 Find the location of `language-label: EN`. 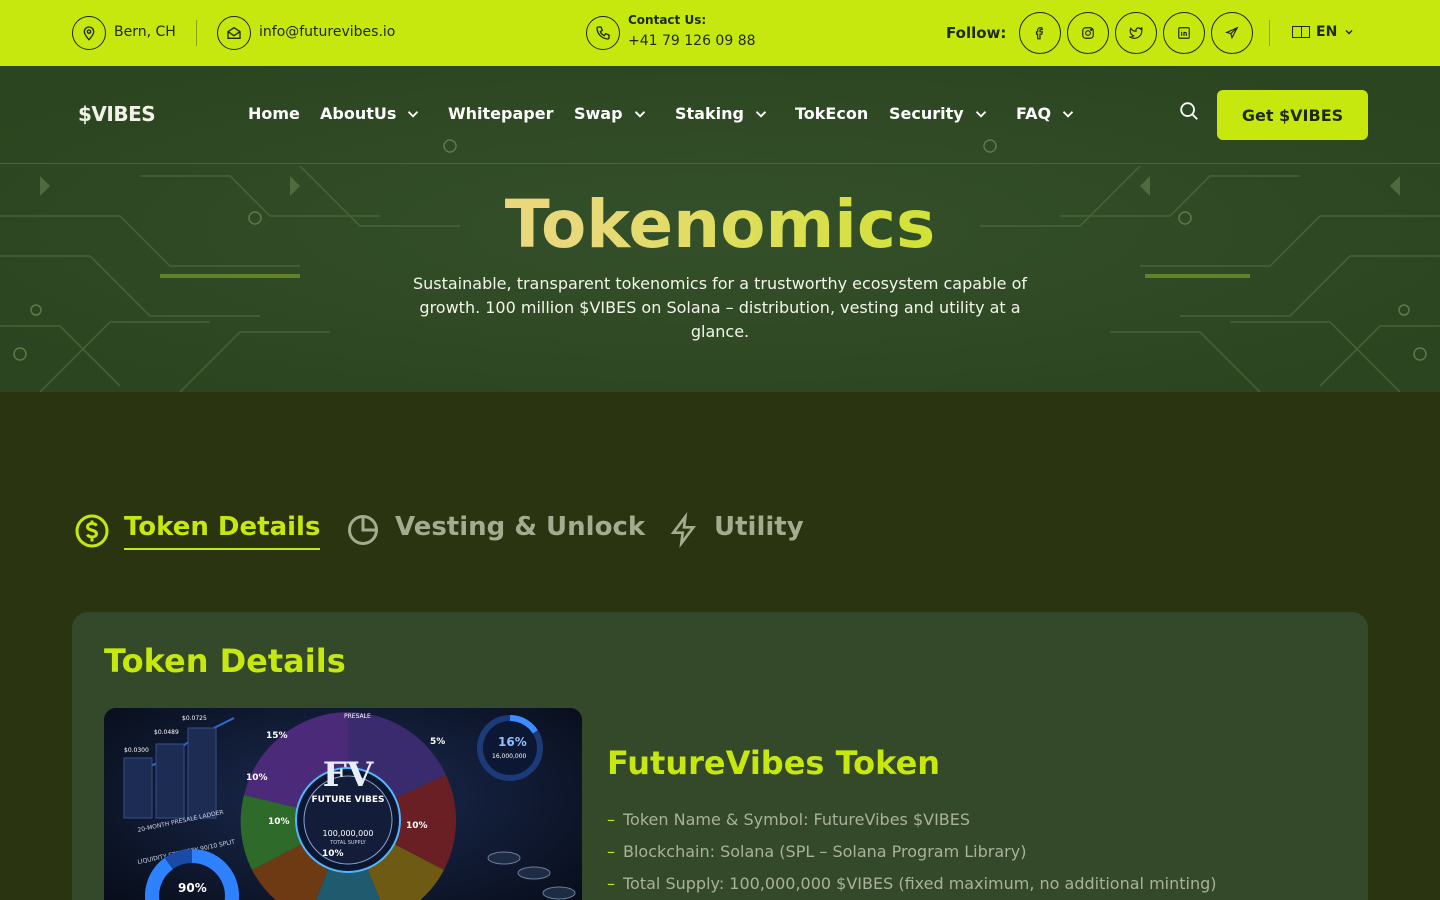

language-label: EN is located at coordinates (1327, 32).